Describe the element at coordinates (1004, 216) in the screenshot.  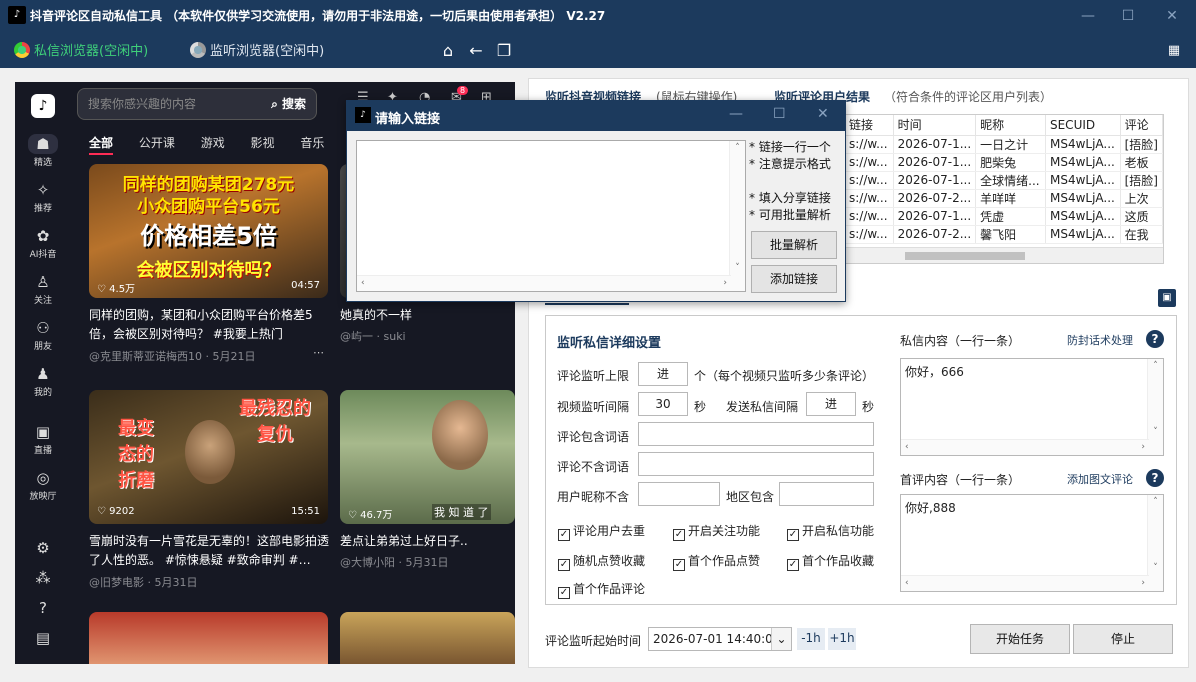
I see `table-row: s://w... 2026-07-1... 凭虚 MS4wLjA... 这质` at that location.